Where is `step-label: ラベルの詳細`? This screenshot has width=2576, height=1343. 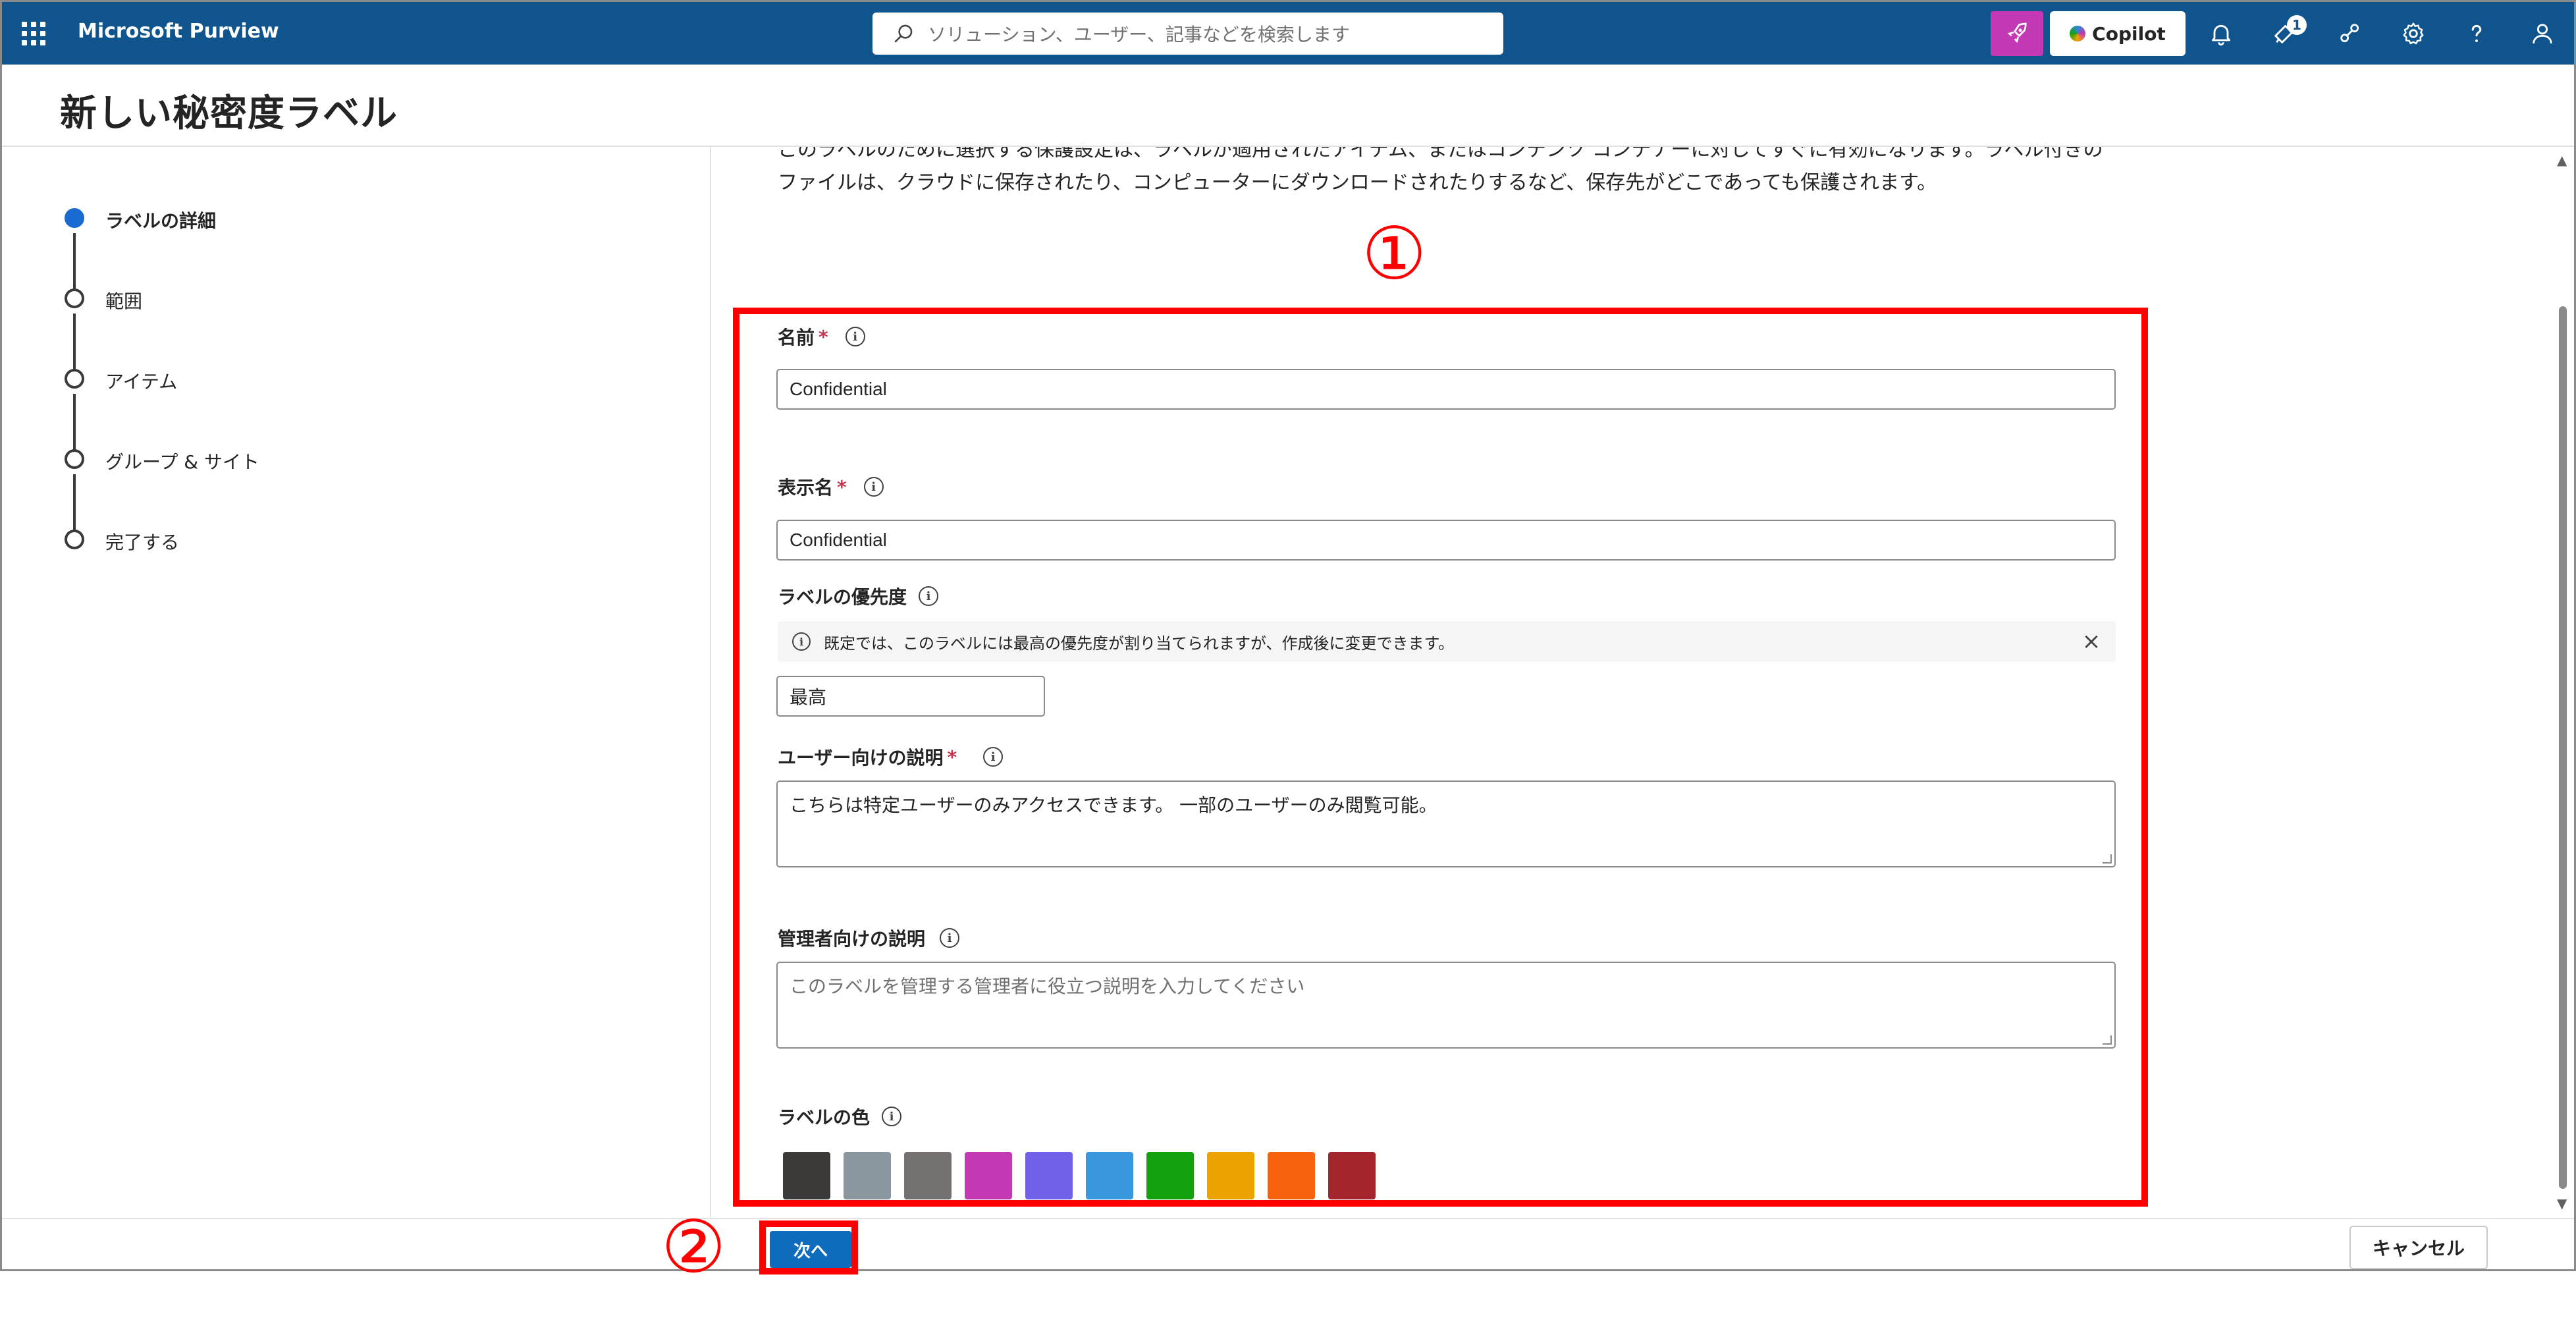
step-label: ラベルの詳細 is located at coordinates (161, 221).